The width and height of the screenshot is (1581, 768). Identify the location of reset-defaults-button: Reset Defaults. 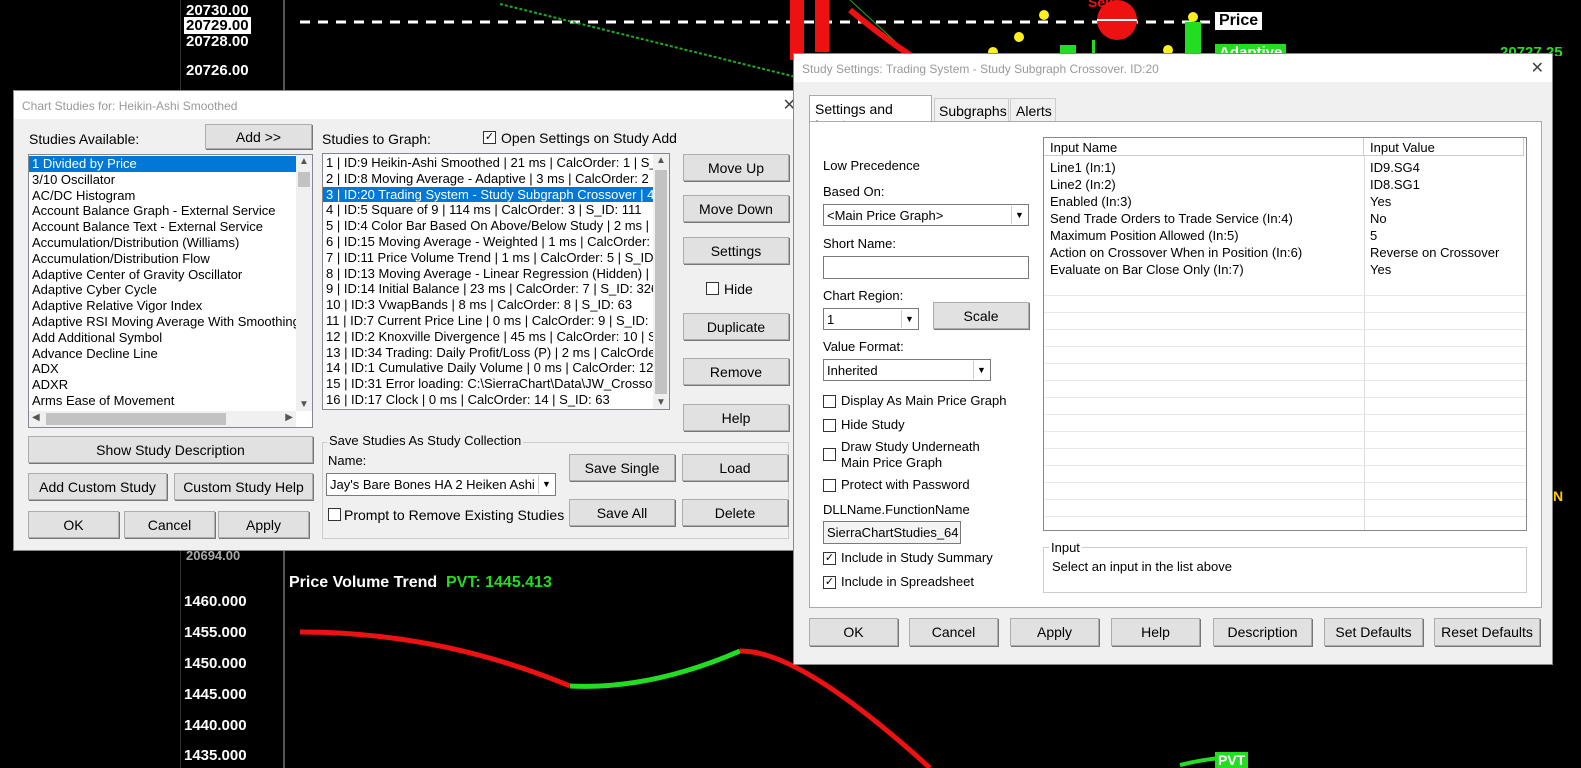
(1487, 632).